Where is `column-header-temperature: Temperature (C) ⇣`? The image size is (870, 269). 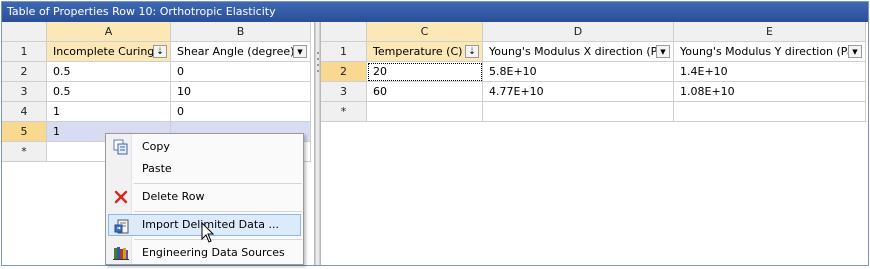
column-header-temperature: Temperature (C) ⇣ is located at coordinates (425, 52).